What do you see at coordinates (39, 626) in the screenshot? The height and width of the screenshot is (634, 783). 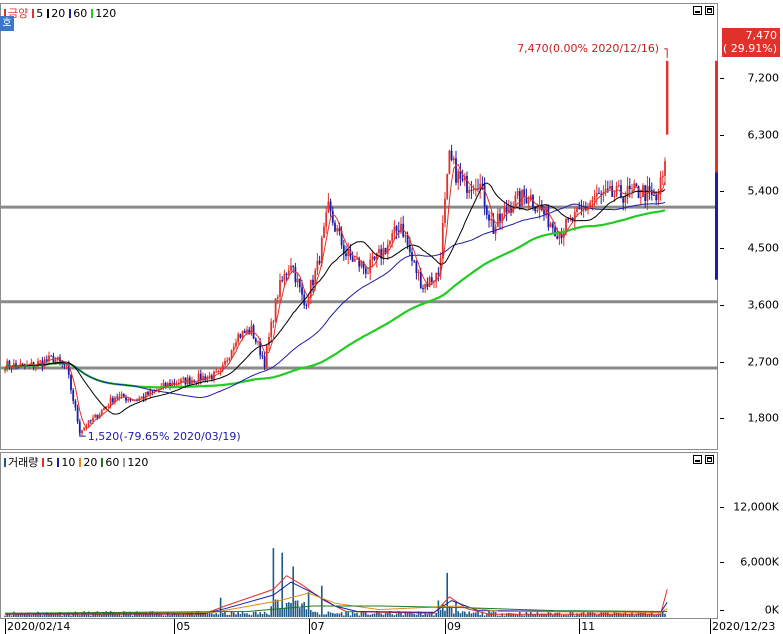 I see `date-tick-label: 2020/02/14` at bounding box center [39, 626].